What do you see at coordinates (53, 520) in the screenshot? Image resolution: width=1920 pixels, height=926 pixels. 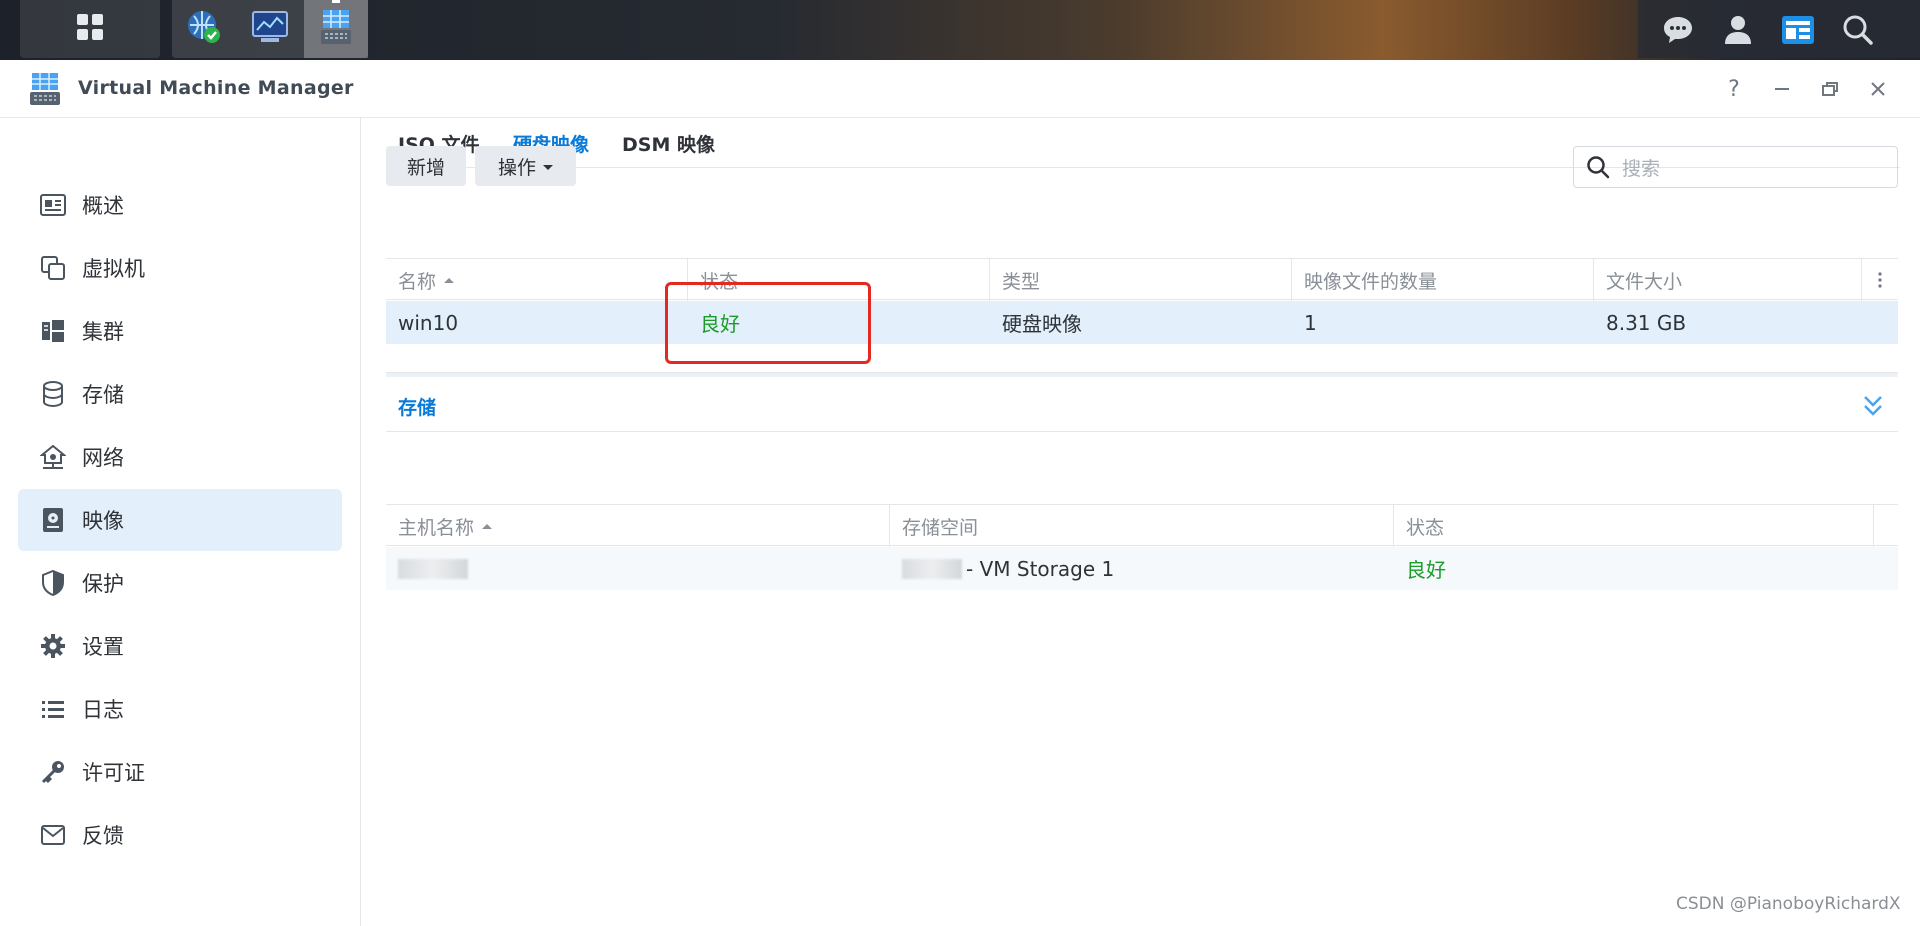 I see `disk-image-icon` at bounding box center [53, 520].